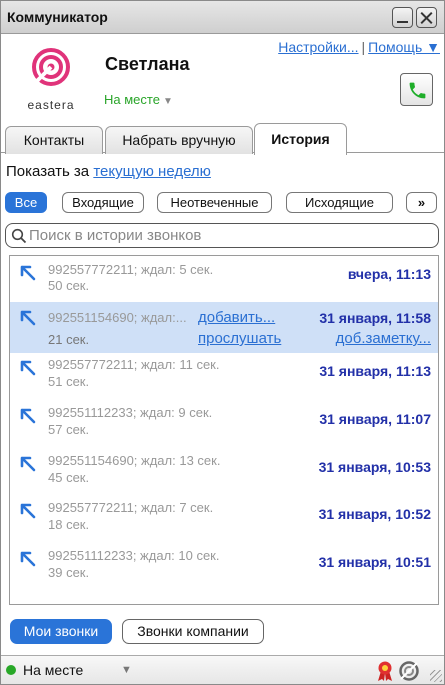 The width and height of the screenshot is (445, 685). I want to click on call-time: 31 января, 11:58, so click(375, 318).